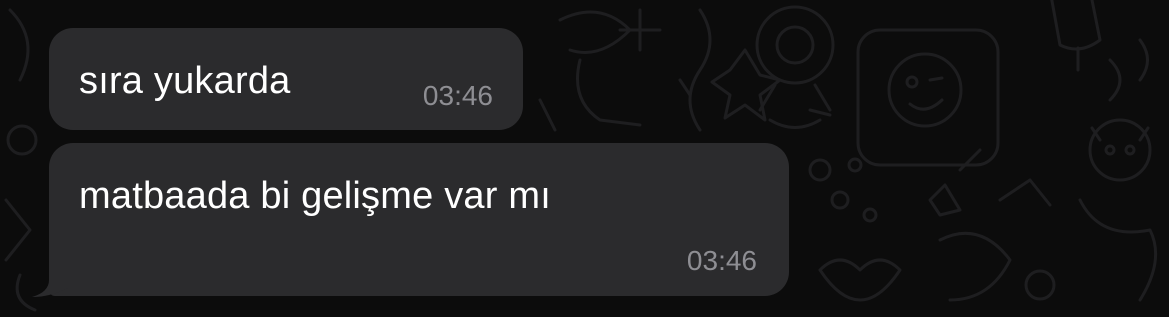 The height and width of the screenshot is (317, 1169). Describe the element at coordinates (50, 283) in the screenshot. I see `bubble-tail` at that location.